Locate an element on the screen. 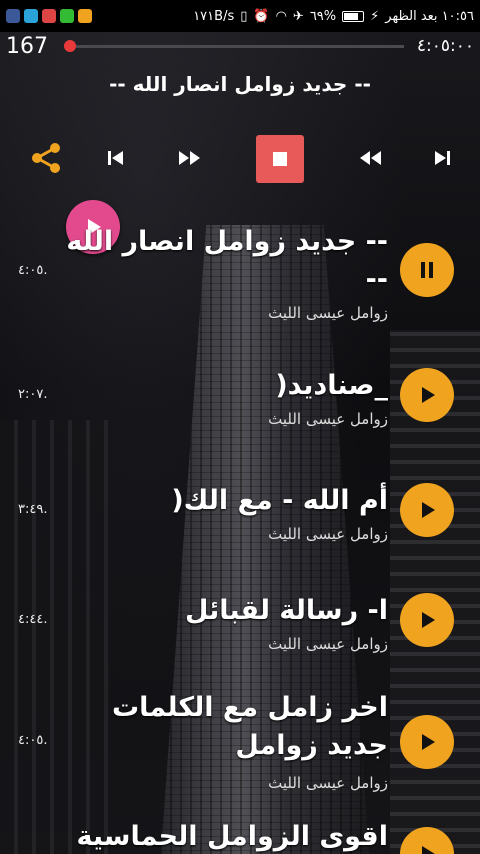 The height and width of the screenshot is (854, 480). previous-button is located at coordinates (116, 158).